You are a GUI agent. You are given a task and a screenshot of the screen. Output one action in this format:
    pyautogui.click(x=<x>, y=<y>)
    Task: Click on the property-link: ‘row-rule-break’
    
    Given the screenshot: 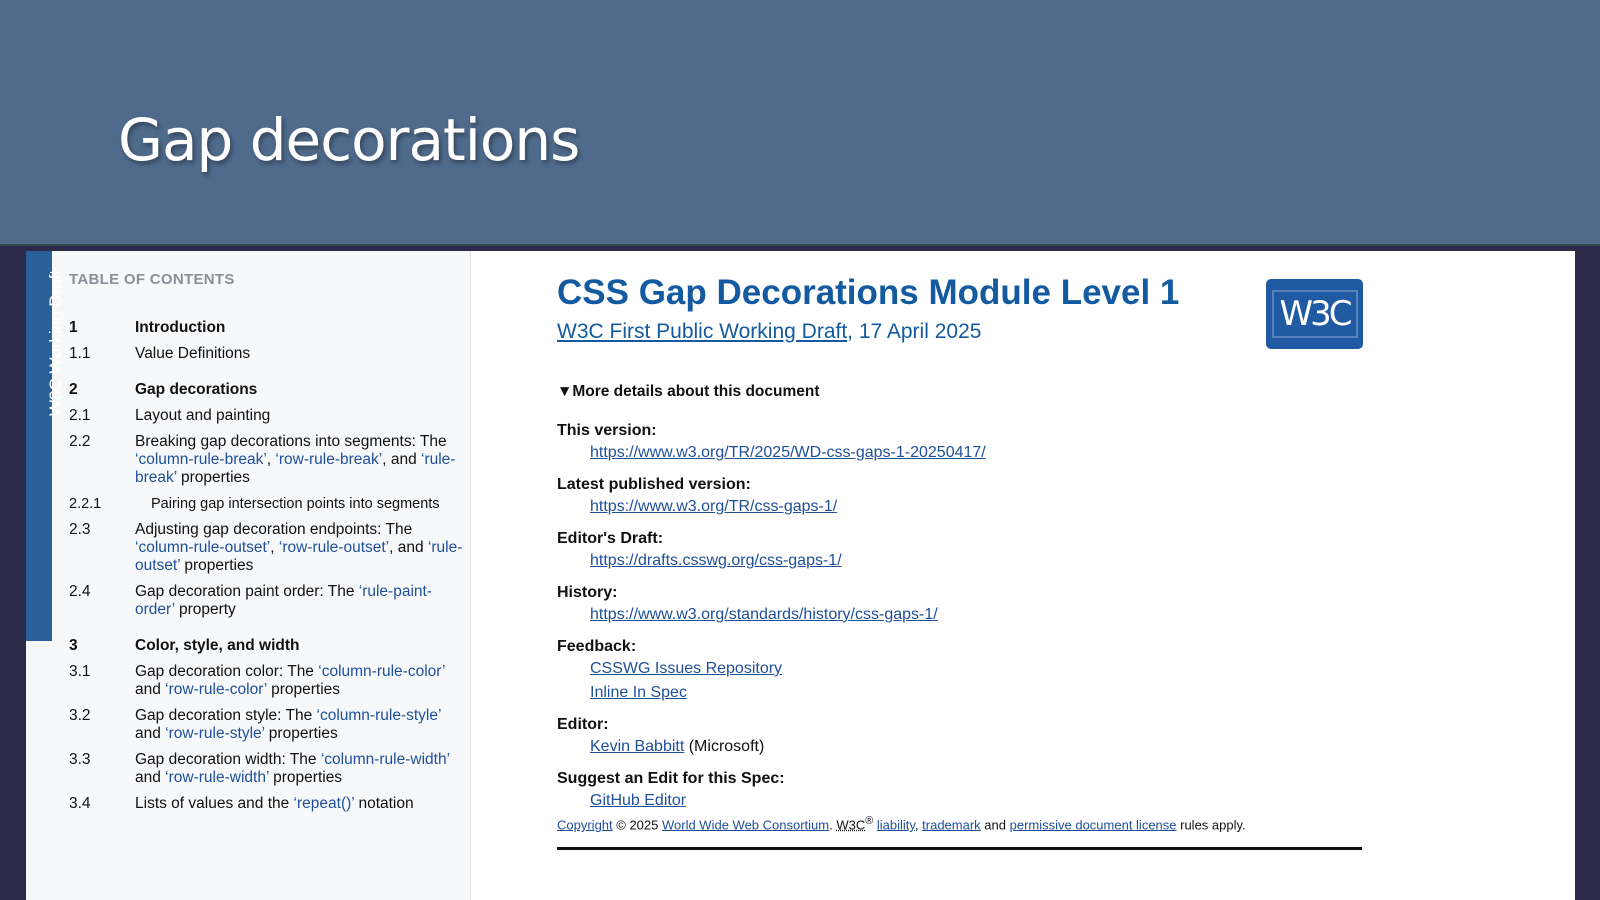 What is the action you would take?
    pyautogui.click(x=328, y=459)
    